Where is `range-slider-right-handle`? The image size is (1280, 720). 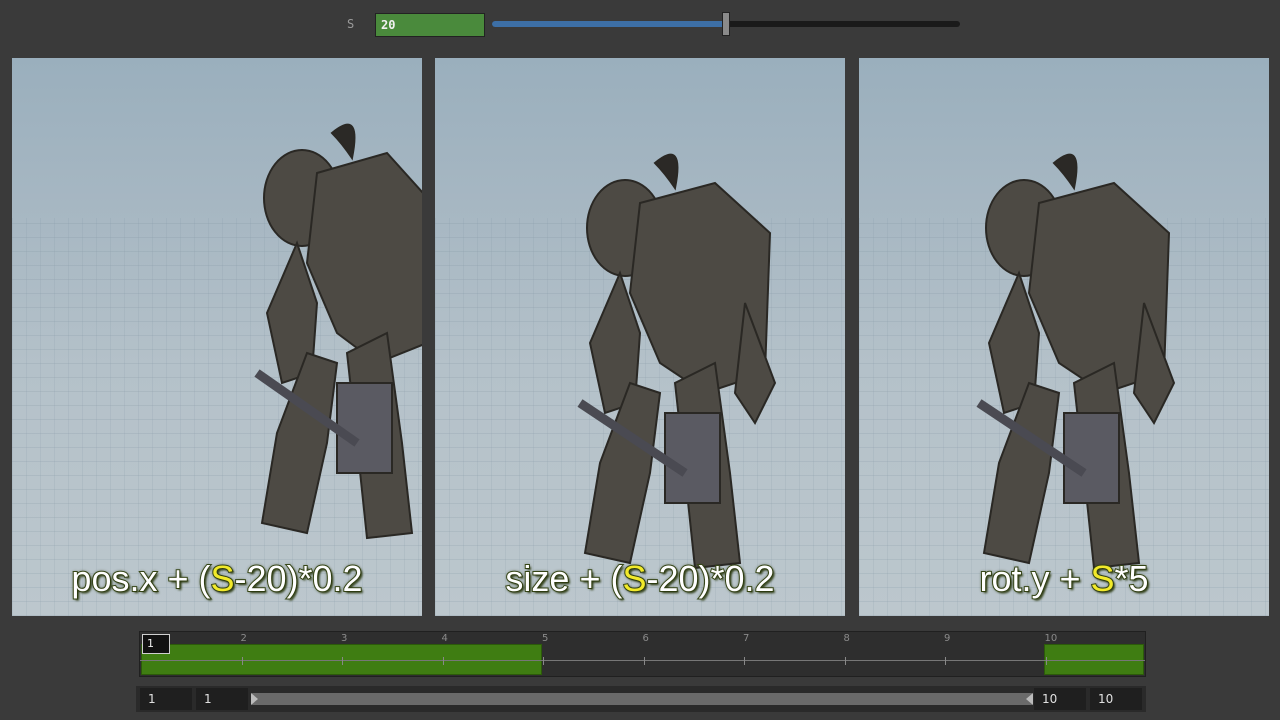
range-slider-right-handle is located at coordinates (1029, 699).